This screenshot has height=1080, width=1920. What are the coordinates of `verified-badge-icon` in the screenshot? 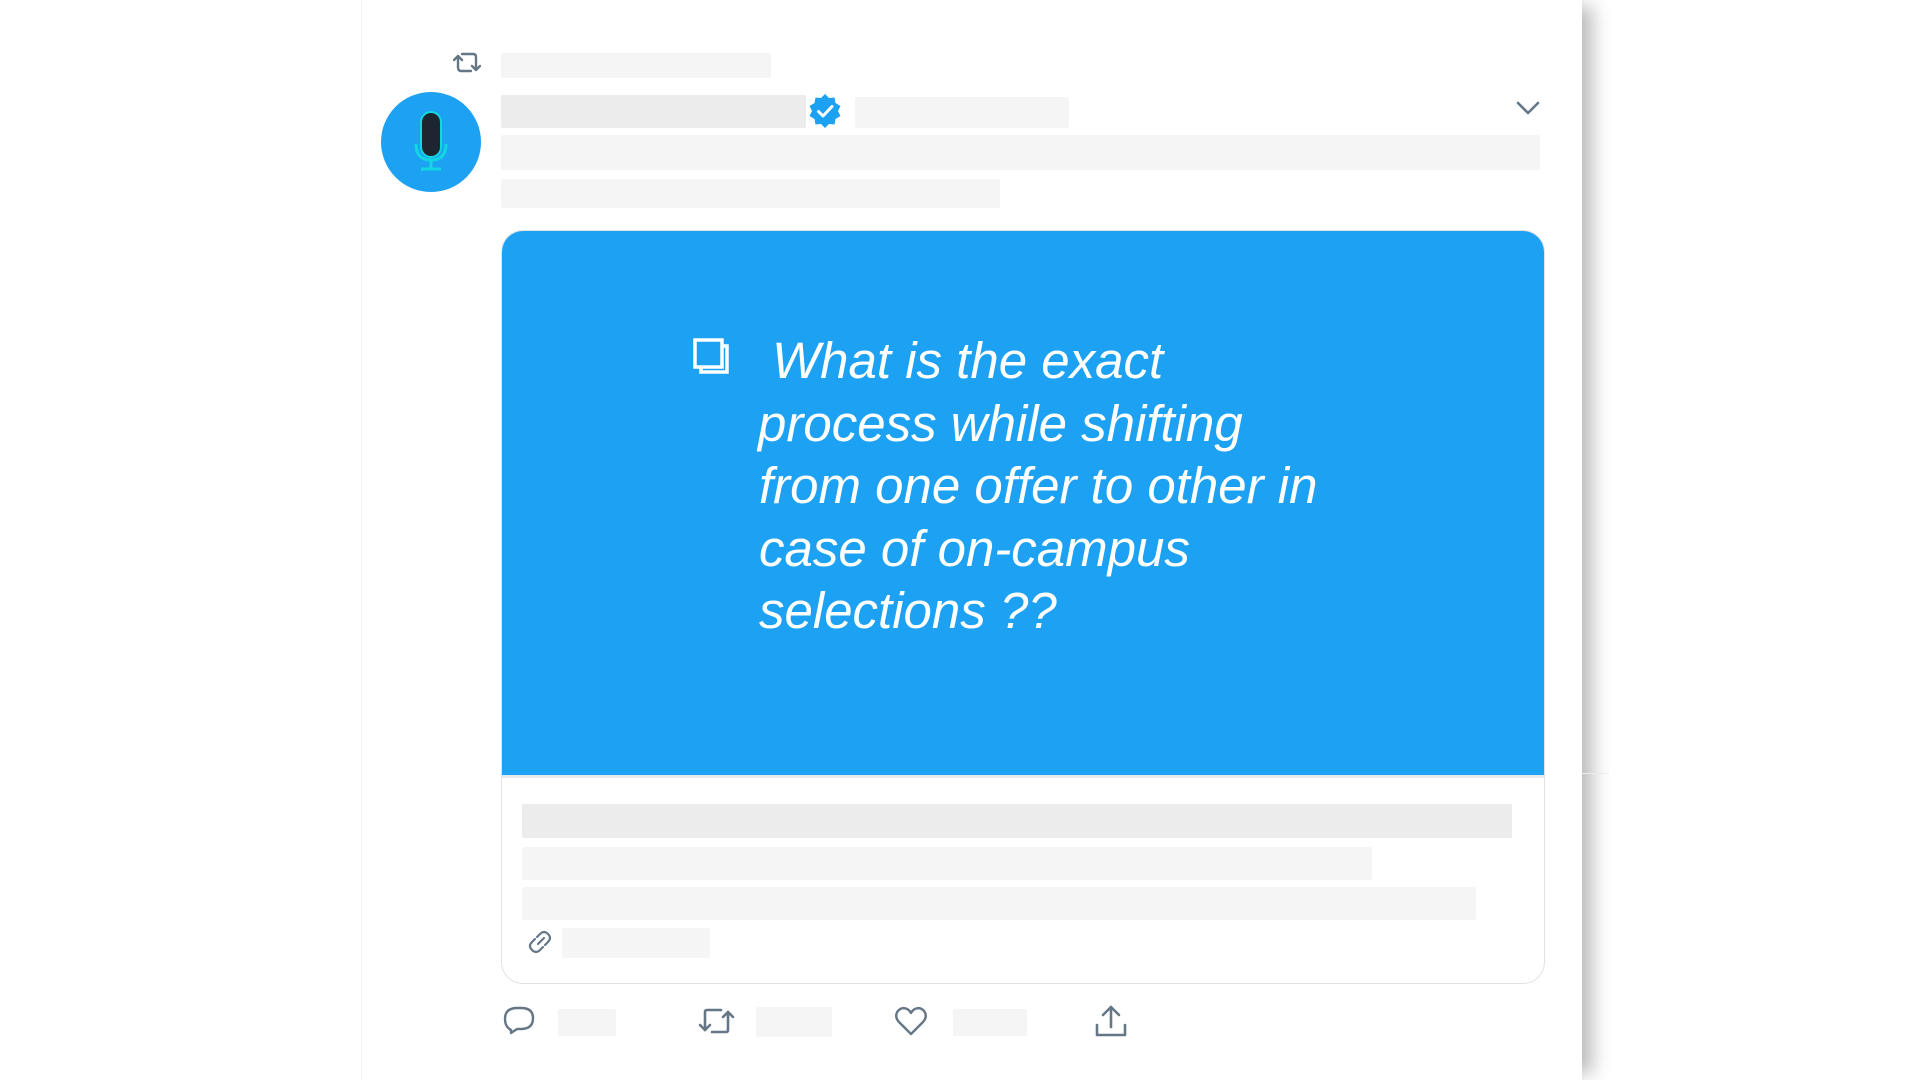 It's located at (825, 111).